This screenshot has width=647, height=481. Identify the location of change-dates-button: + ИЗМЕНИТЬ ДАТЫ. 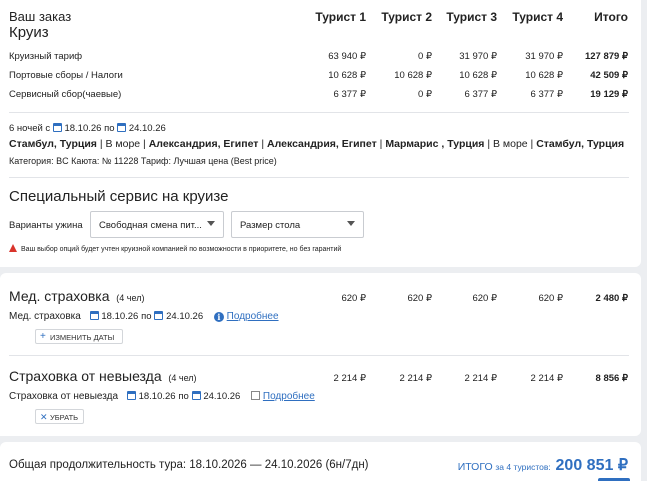
(79, 336).